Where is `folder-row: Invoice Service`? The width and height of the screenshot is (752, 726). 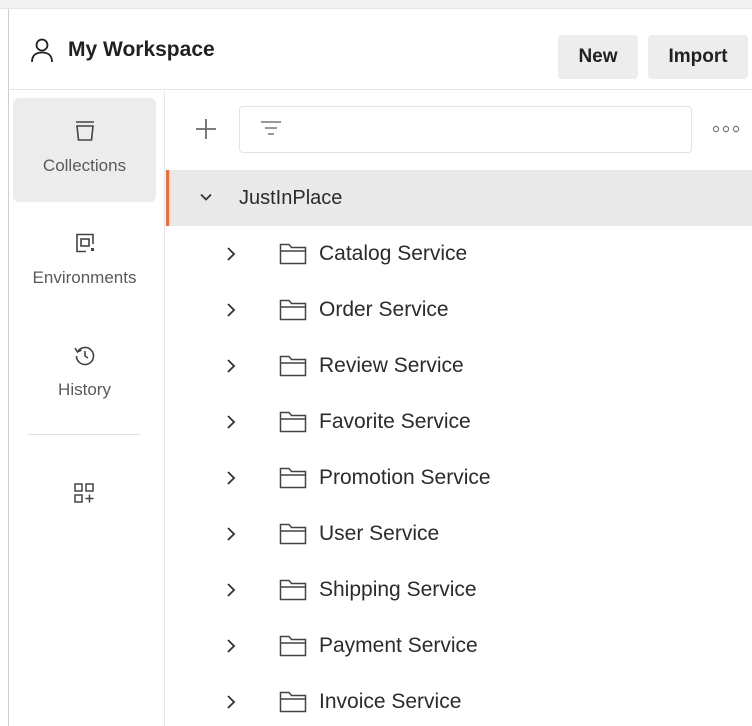 folder-row: Invoice Service is located at coordinates (459, 700).